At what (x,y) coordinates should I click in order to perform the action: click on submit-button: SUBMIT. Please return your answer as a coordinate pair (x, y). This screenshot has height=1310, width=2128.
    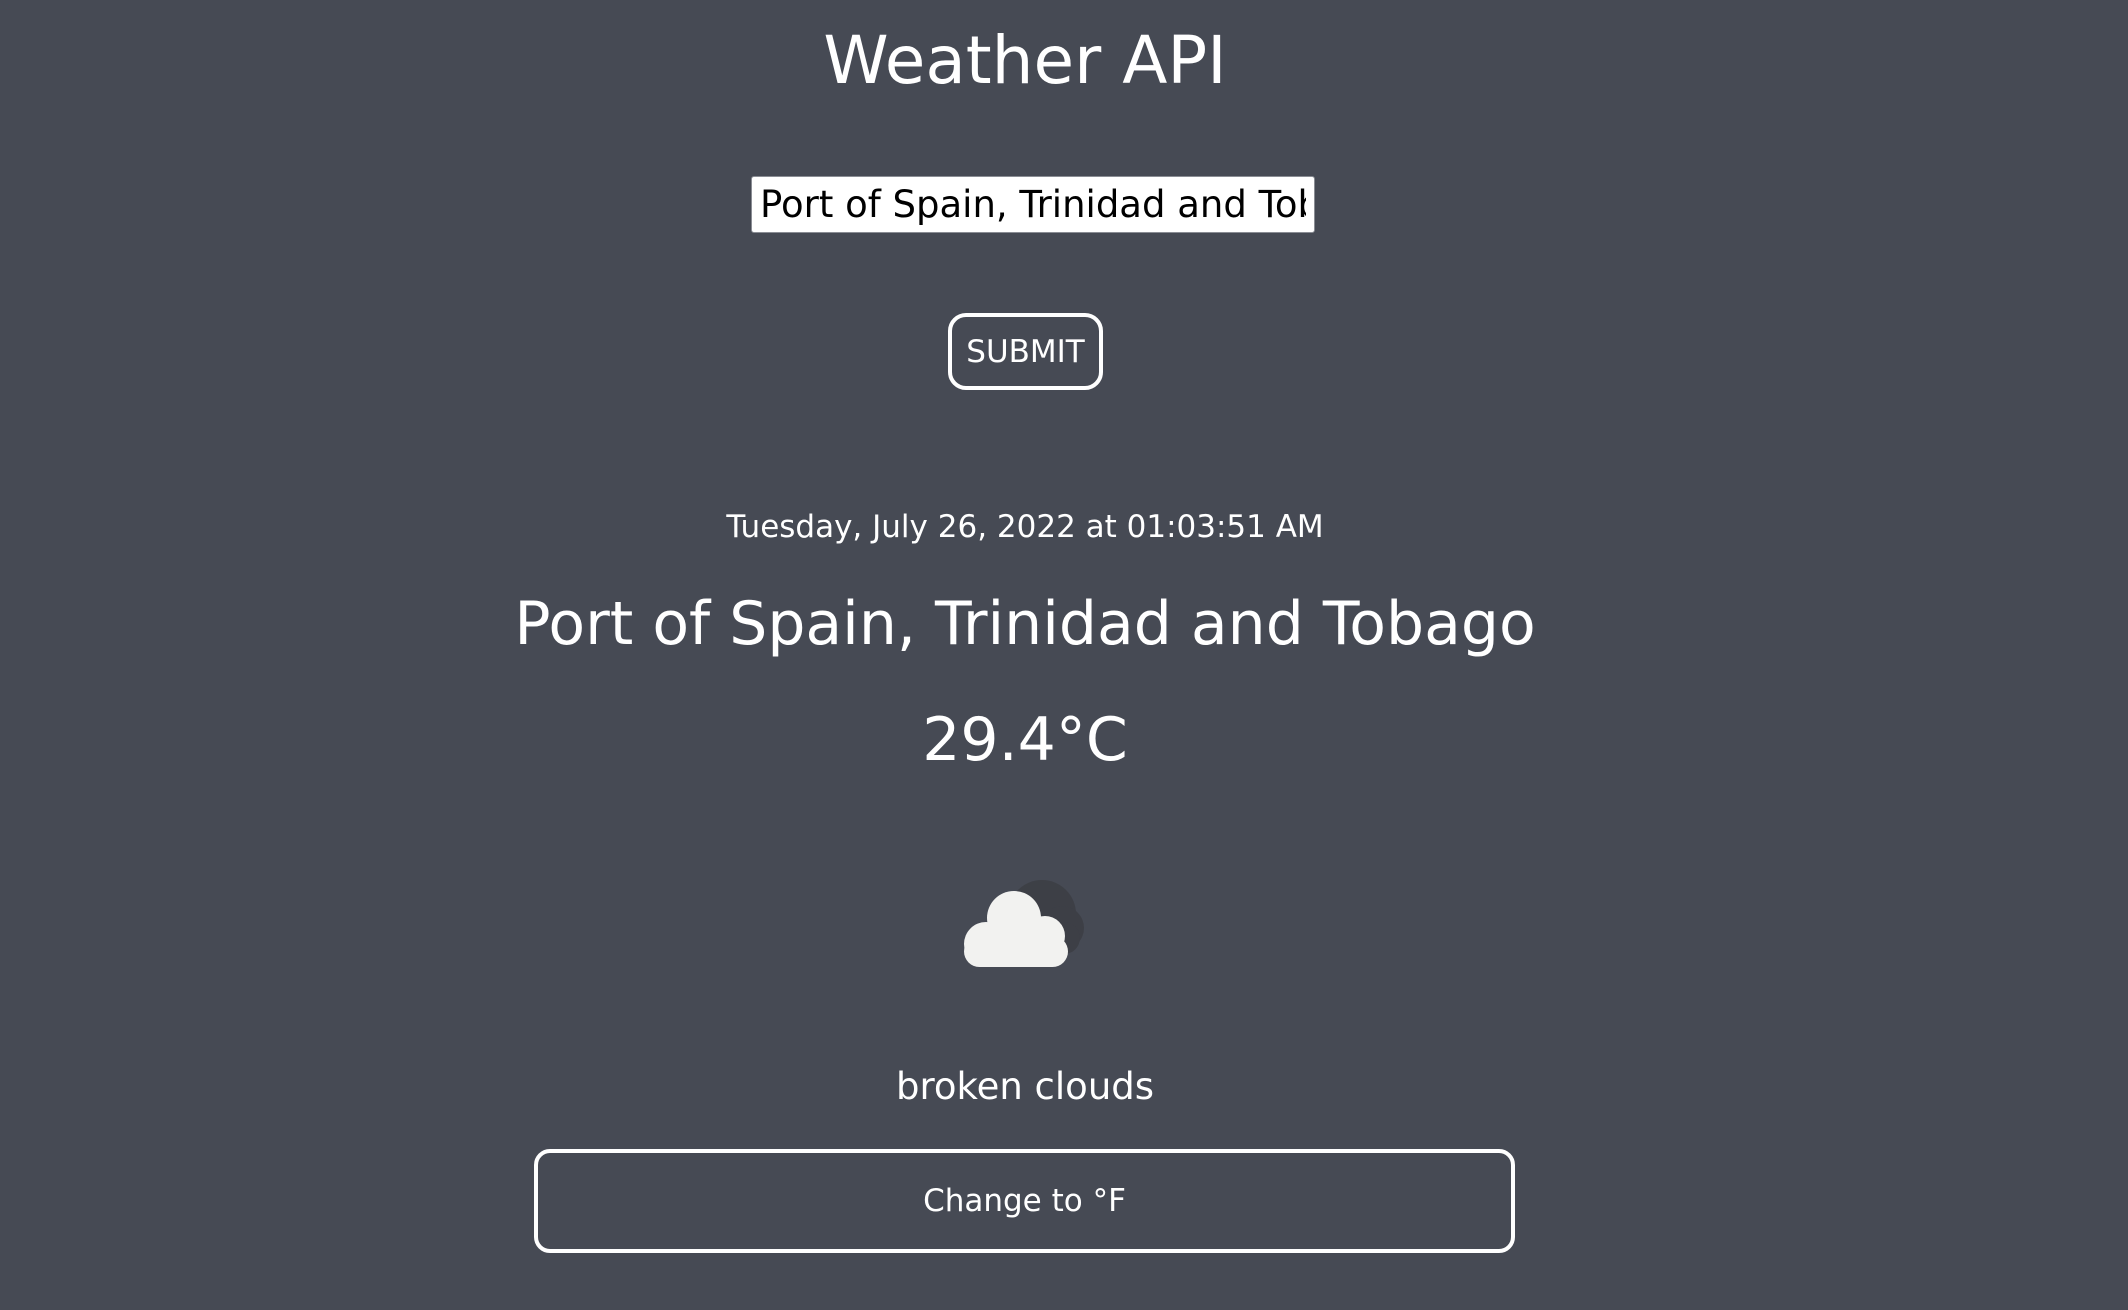
    Looking at the image, I should click on (1025, 351).